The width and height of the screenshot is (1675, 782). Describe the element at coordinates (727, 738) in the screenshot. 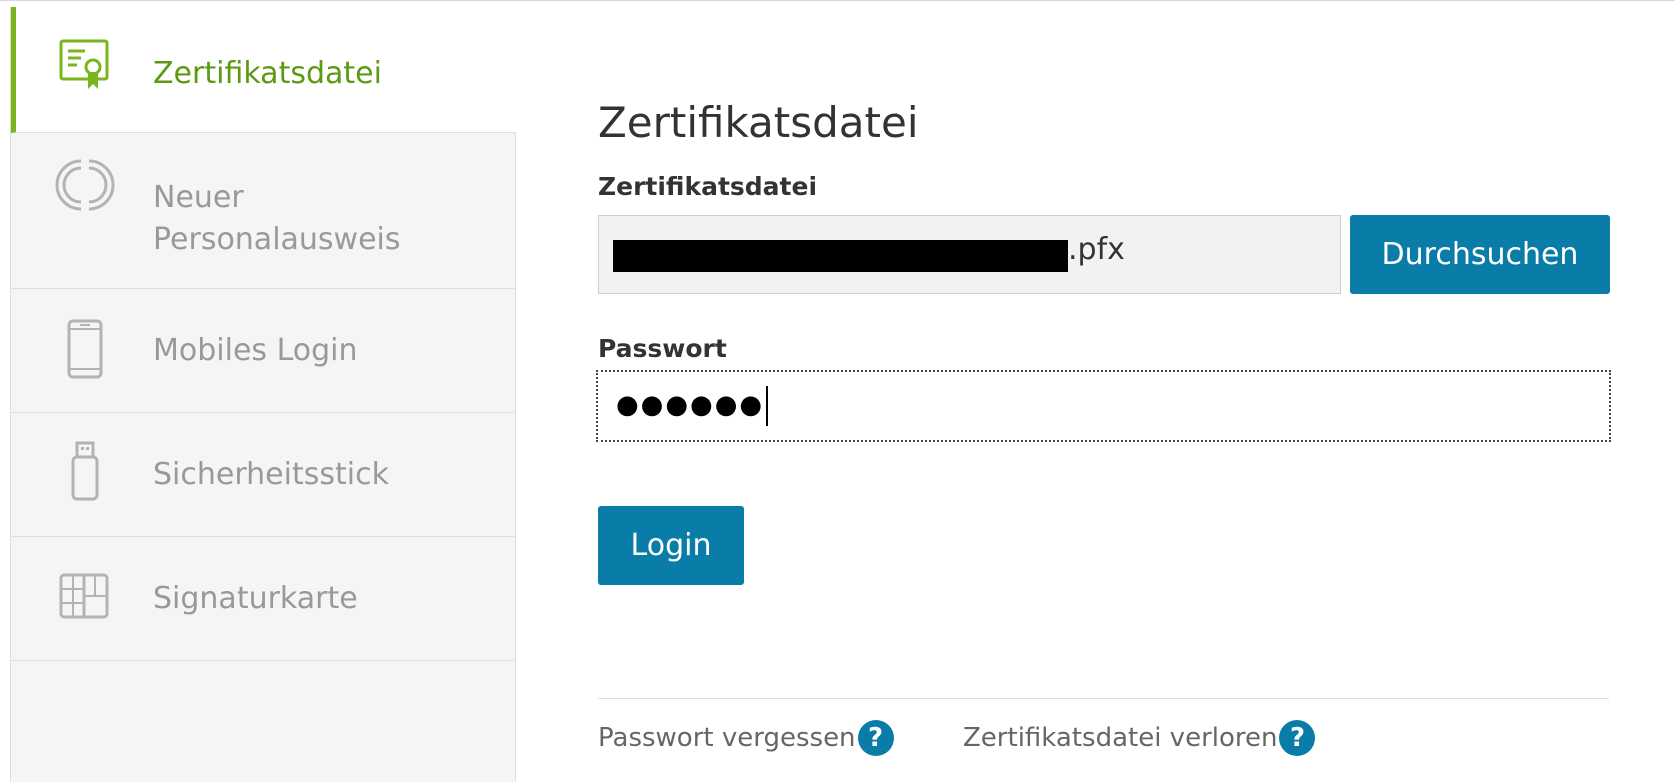

I see `forgot-password-label: Passwort vergessen` at that location.